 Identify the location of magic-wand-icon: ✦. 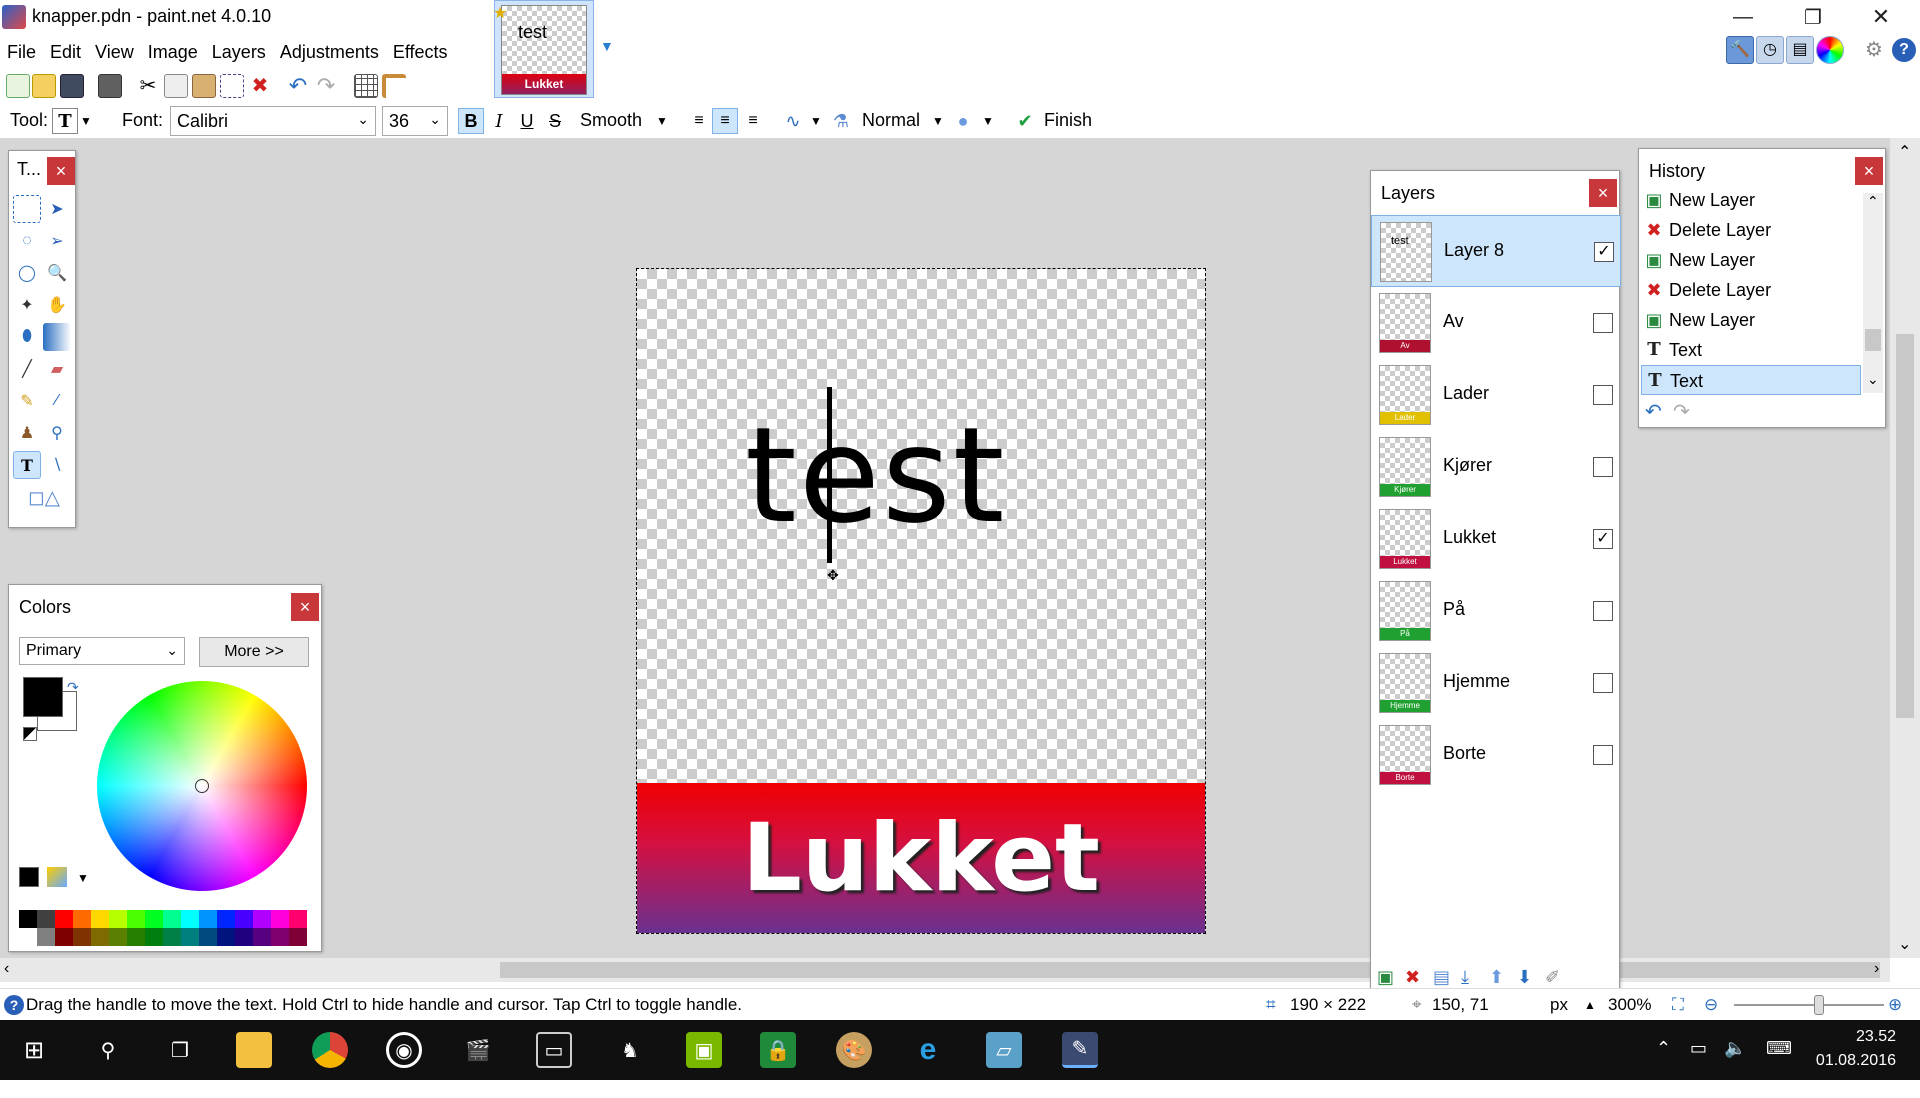
(27, 305).